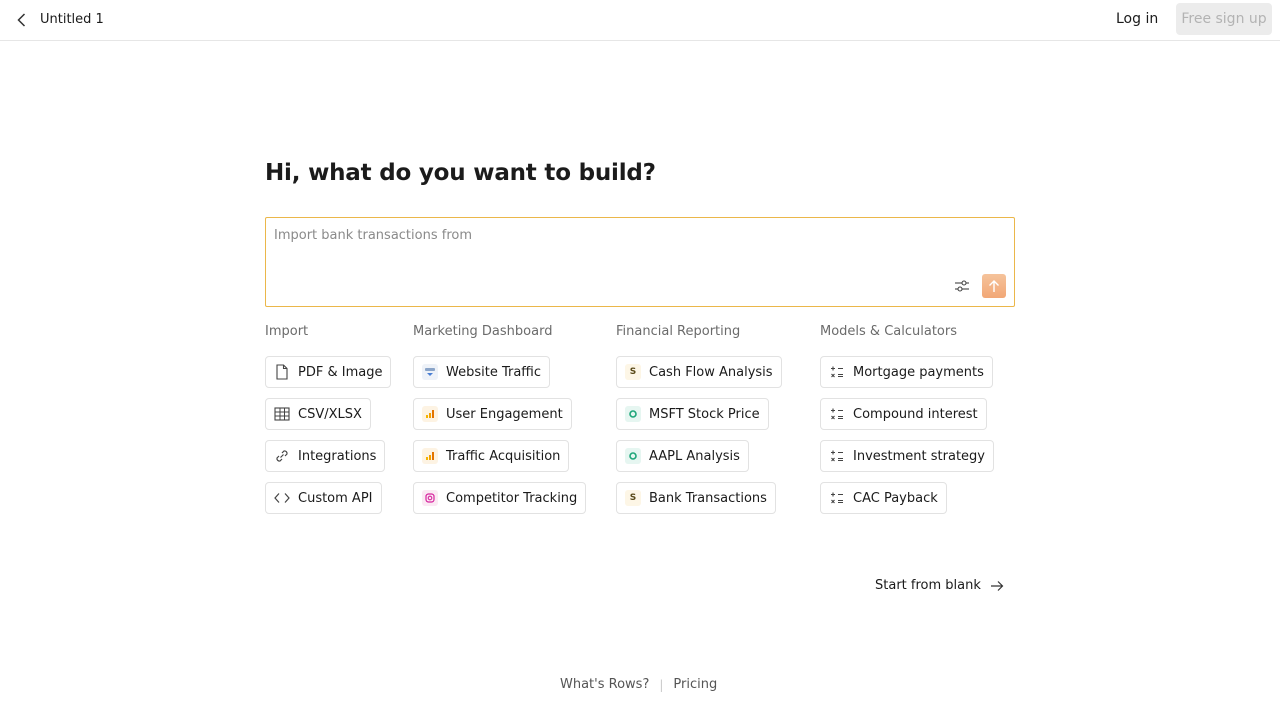  I want to click on template-label: Mortgage payments, so click(918, 372).